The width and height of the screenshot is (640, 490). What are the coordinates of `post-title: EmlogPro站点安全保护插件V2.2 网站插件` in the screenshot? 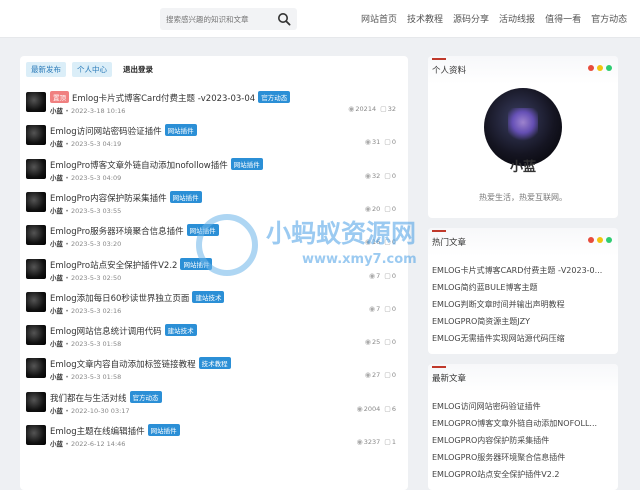 It's located at (131, 264).